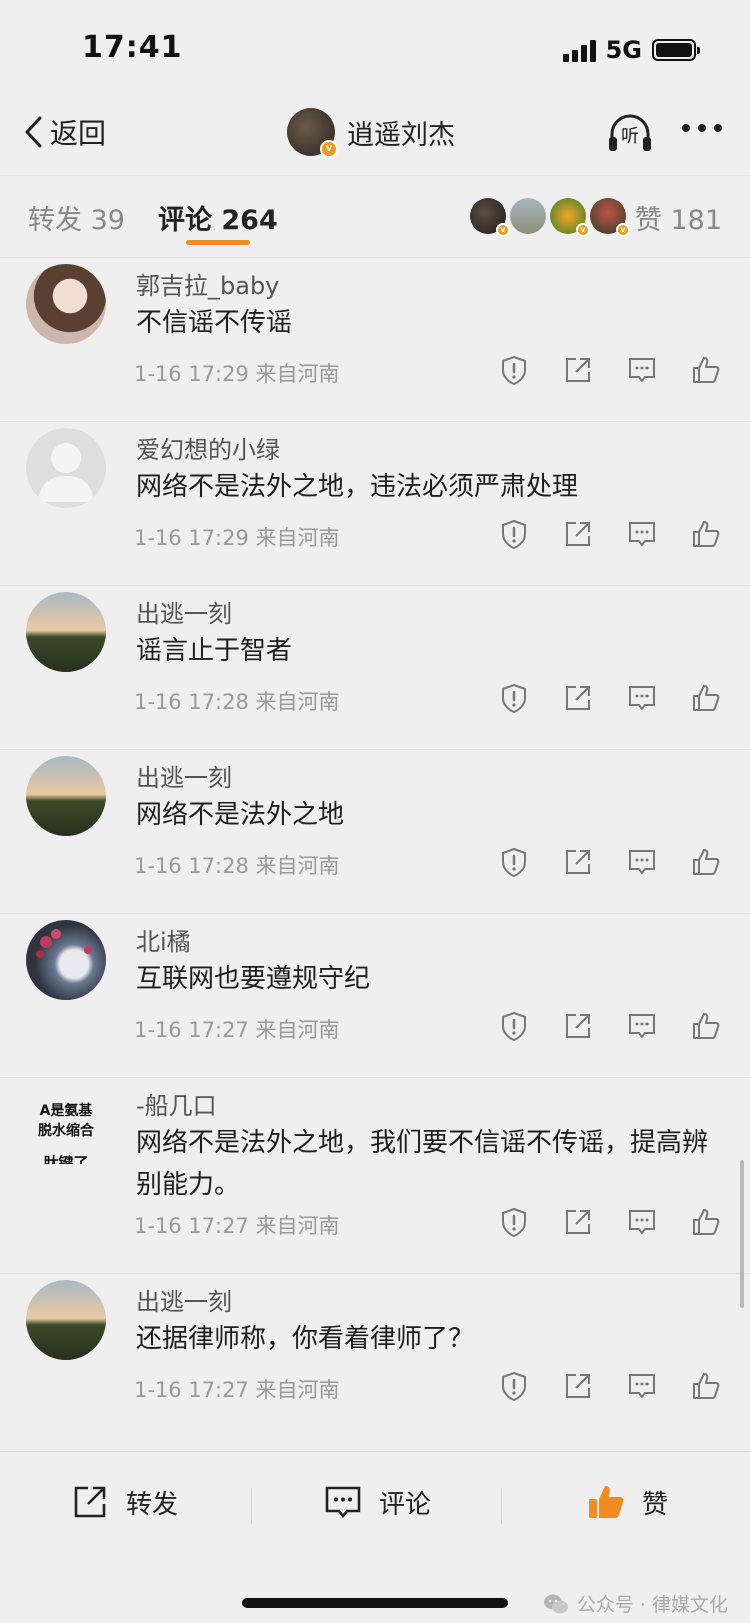  I want to click on listen-label: 听, so click(630, 136).